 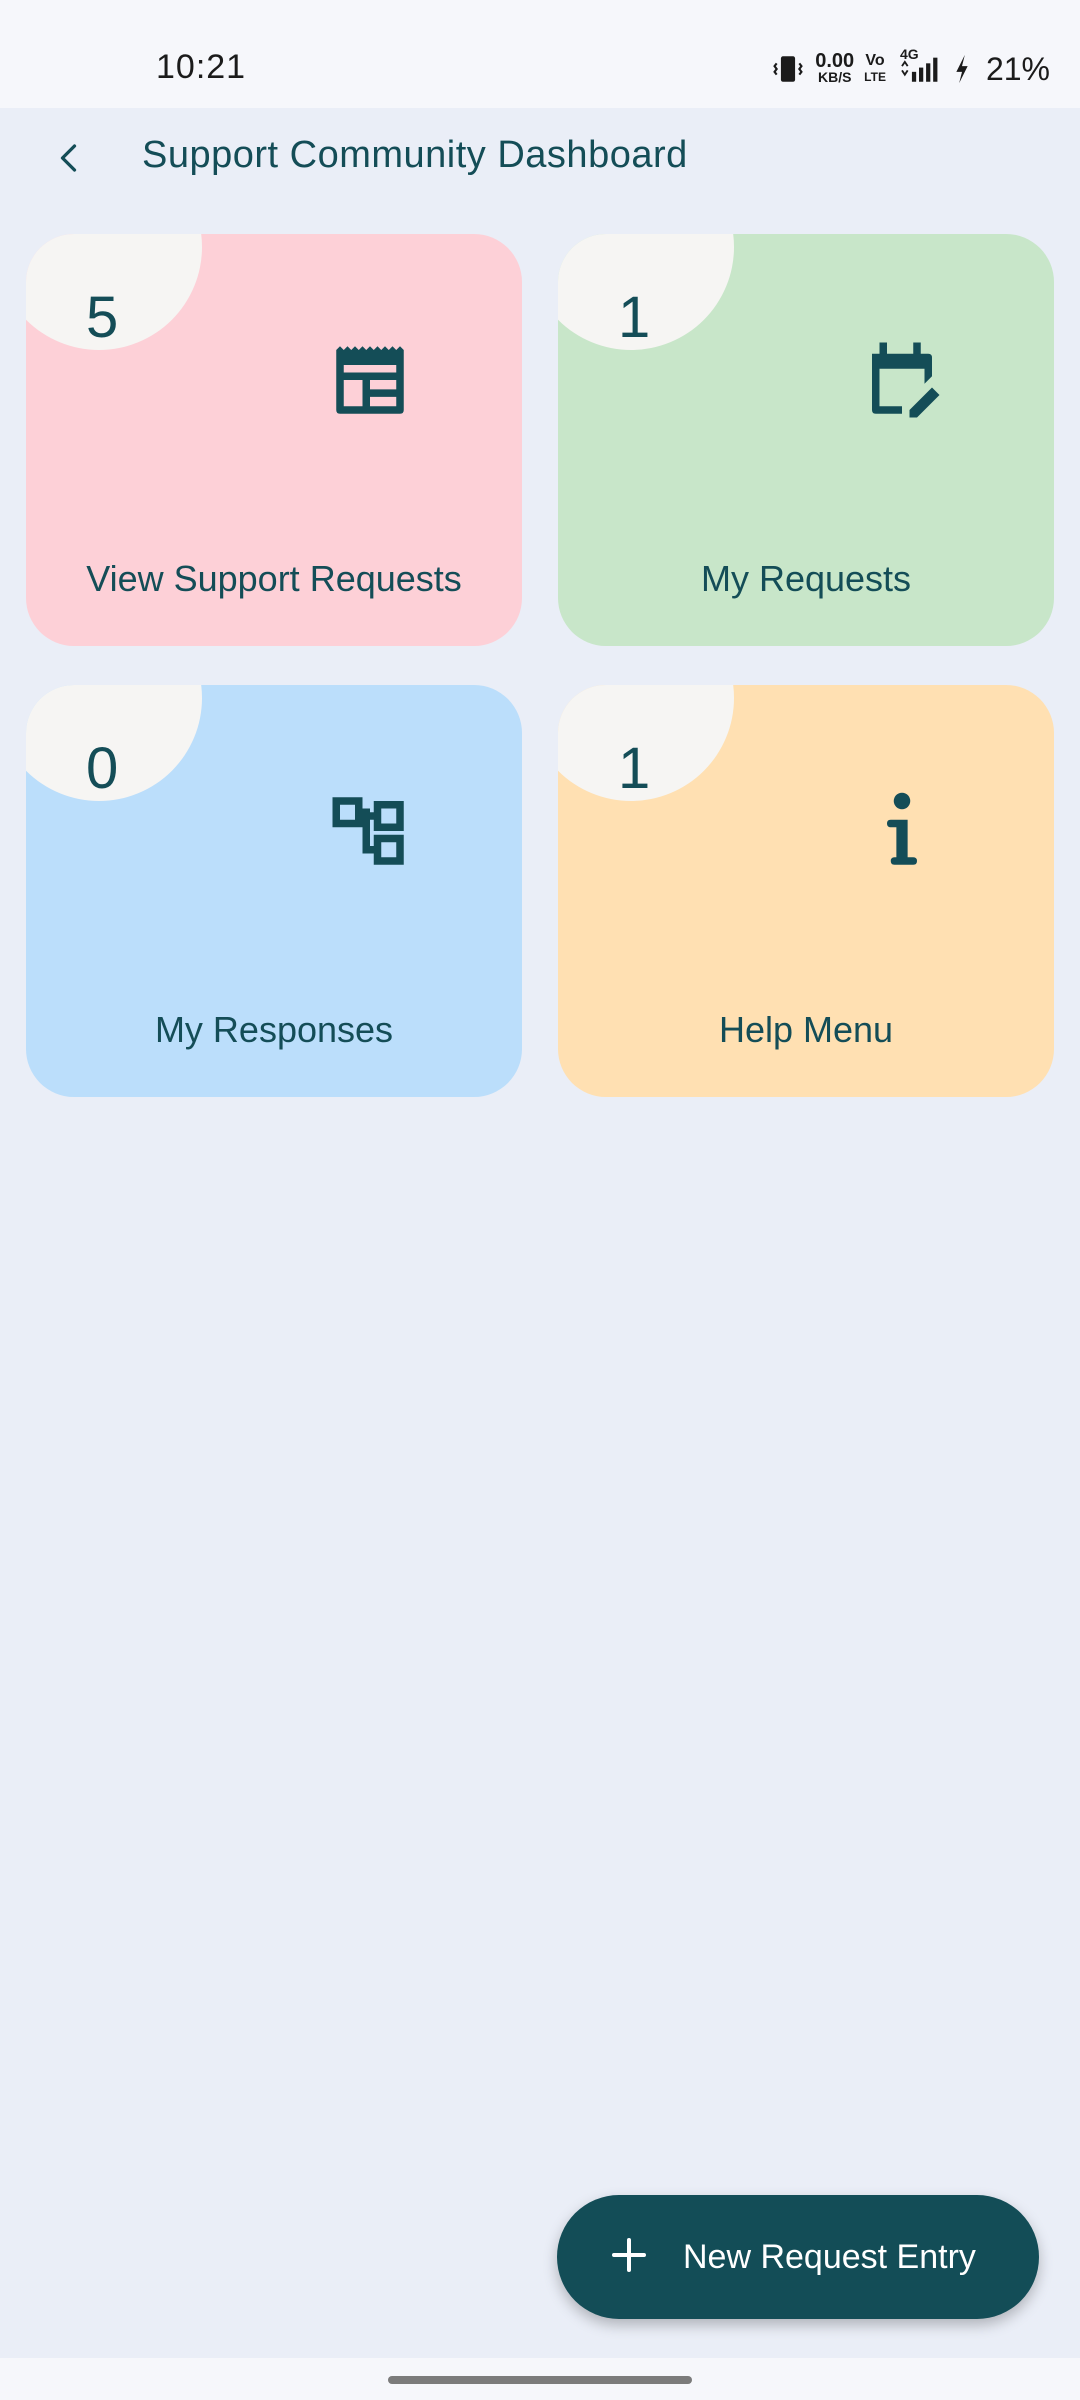 I want to click on status-time: 10:21, so click(x=201, y=67).